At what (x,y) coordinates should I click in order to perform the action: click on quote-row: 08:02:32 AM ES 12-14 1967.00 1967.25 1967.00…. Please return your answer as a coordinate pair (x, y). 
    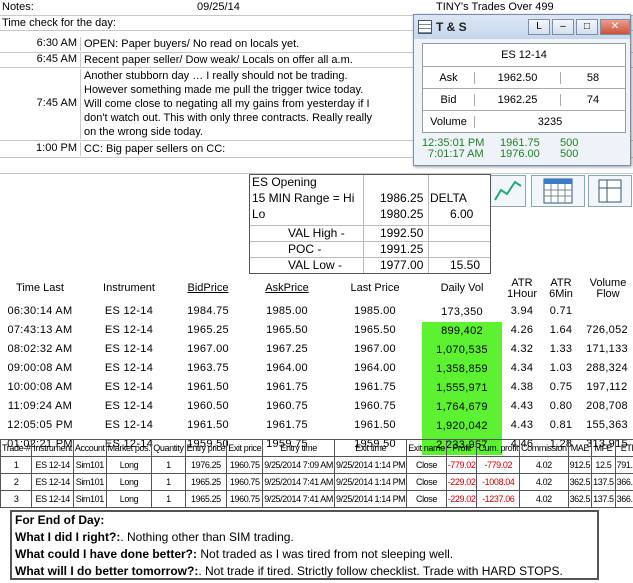
    Looking at the image, I should click on (316, 350).